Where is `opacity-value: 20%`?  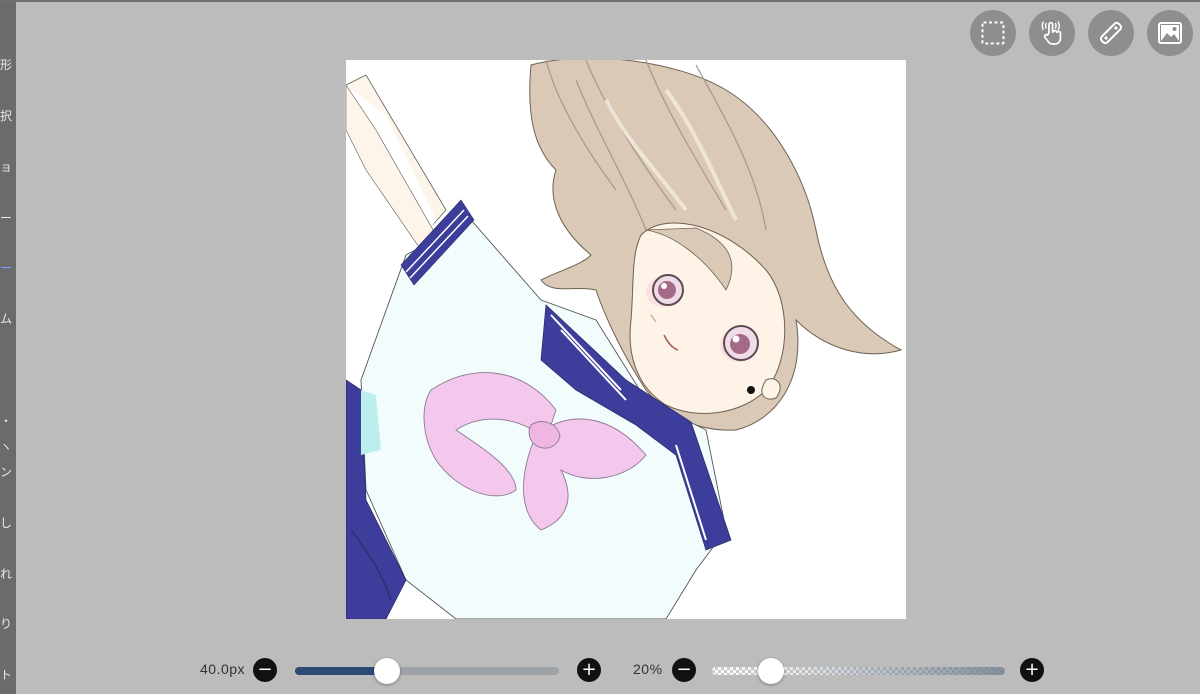 opacity-value: 20% is located at coordinates (648, 669).